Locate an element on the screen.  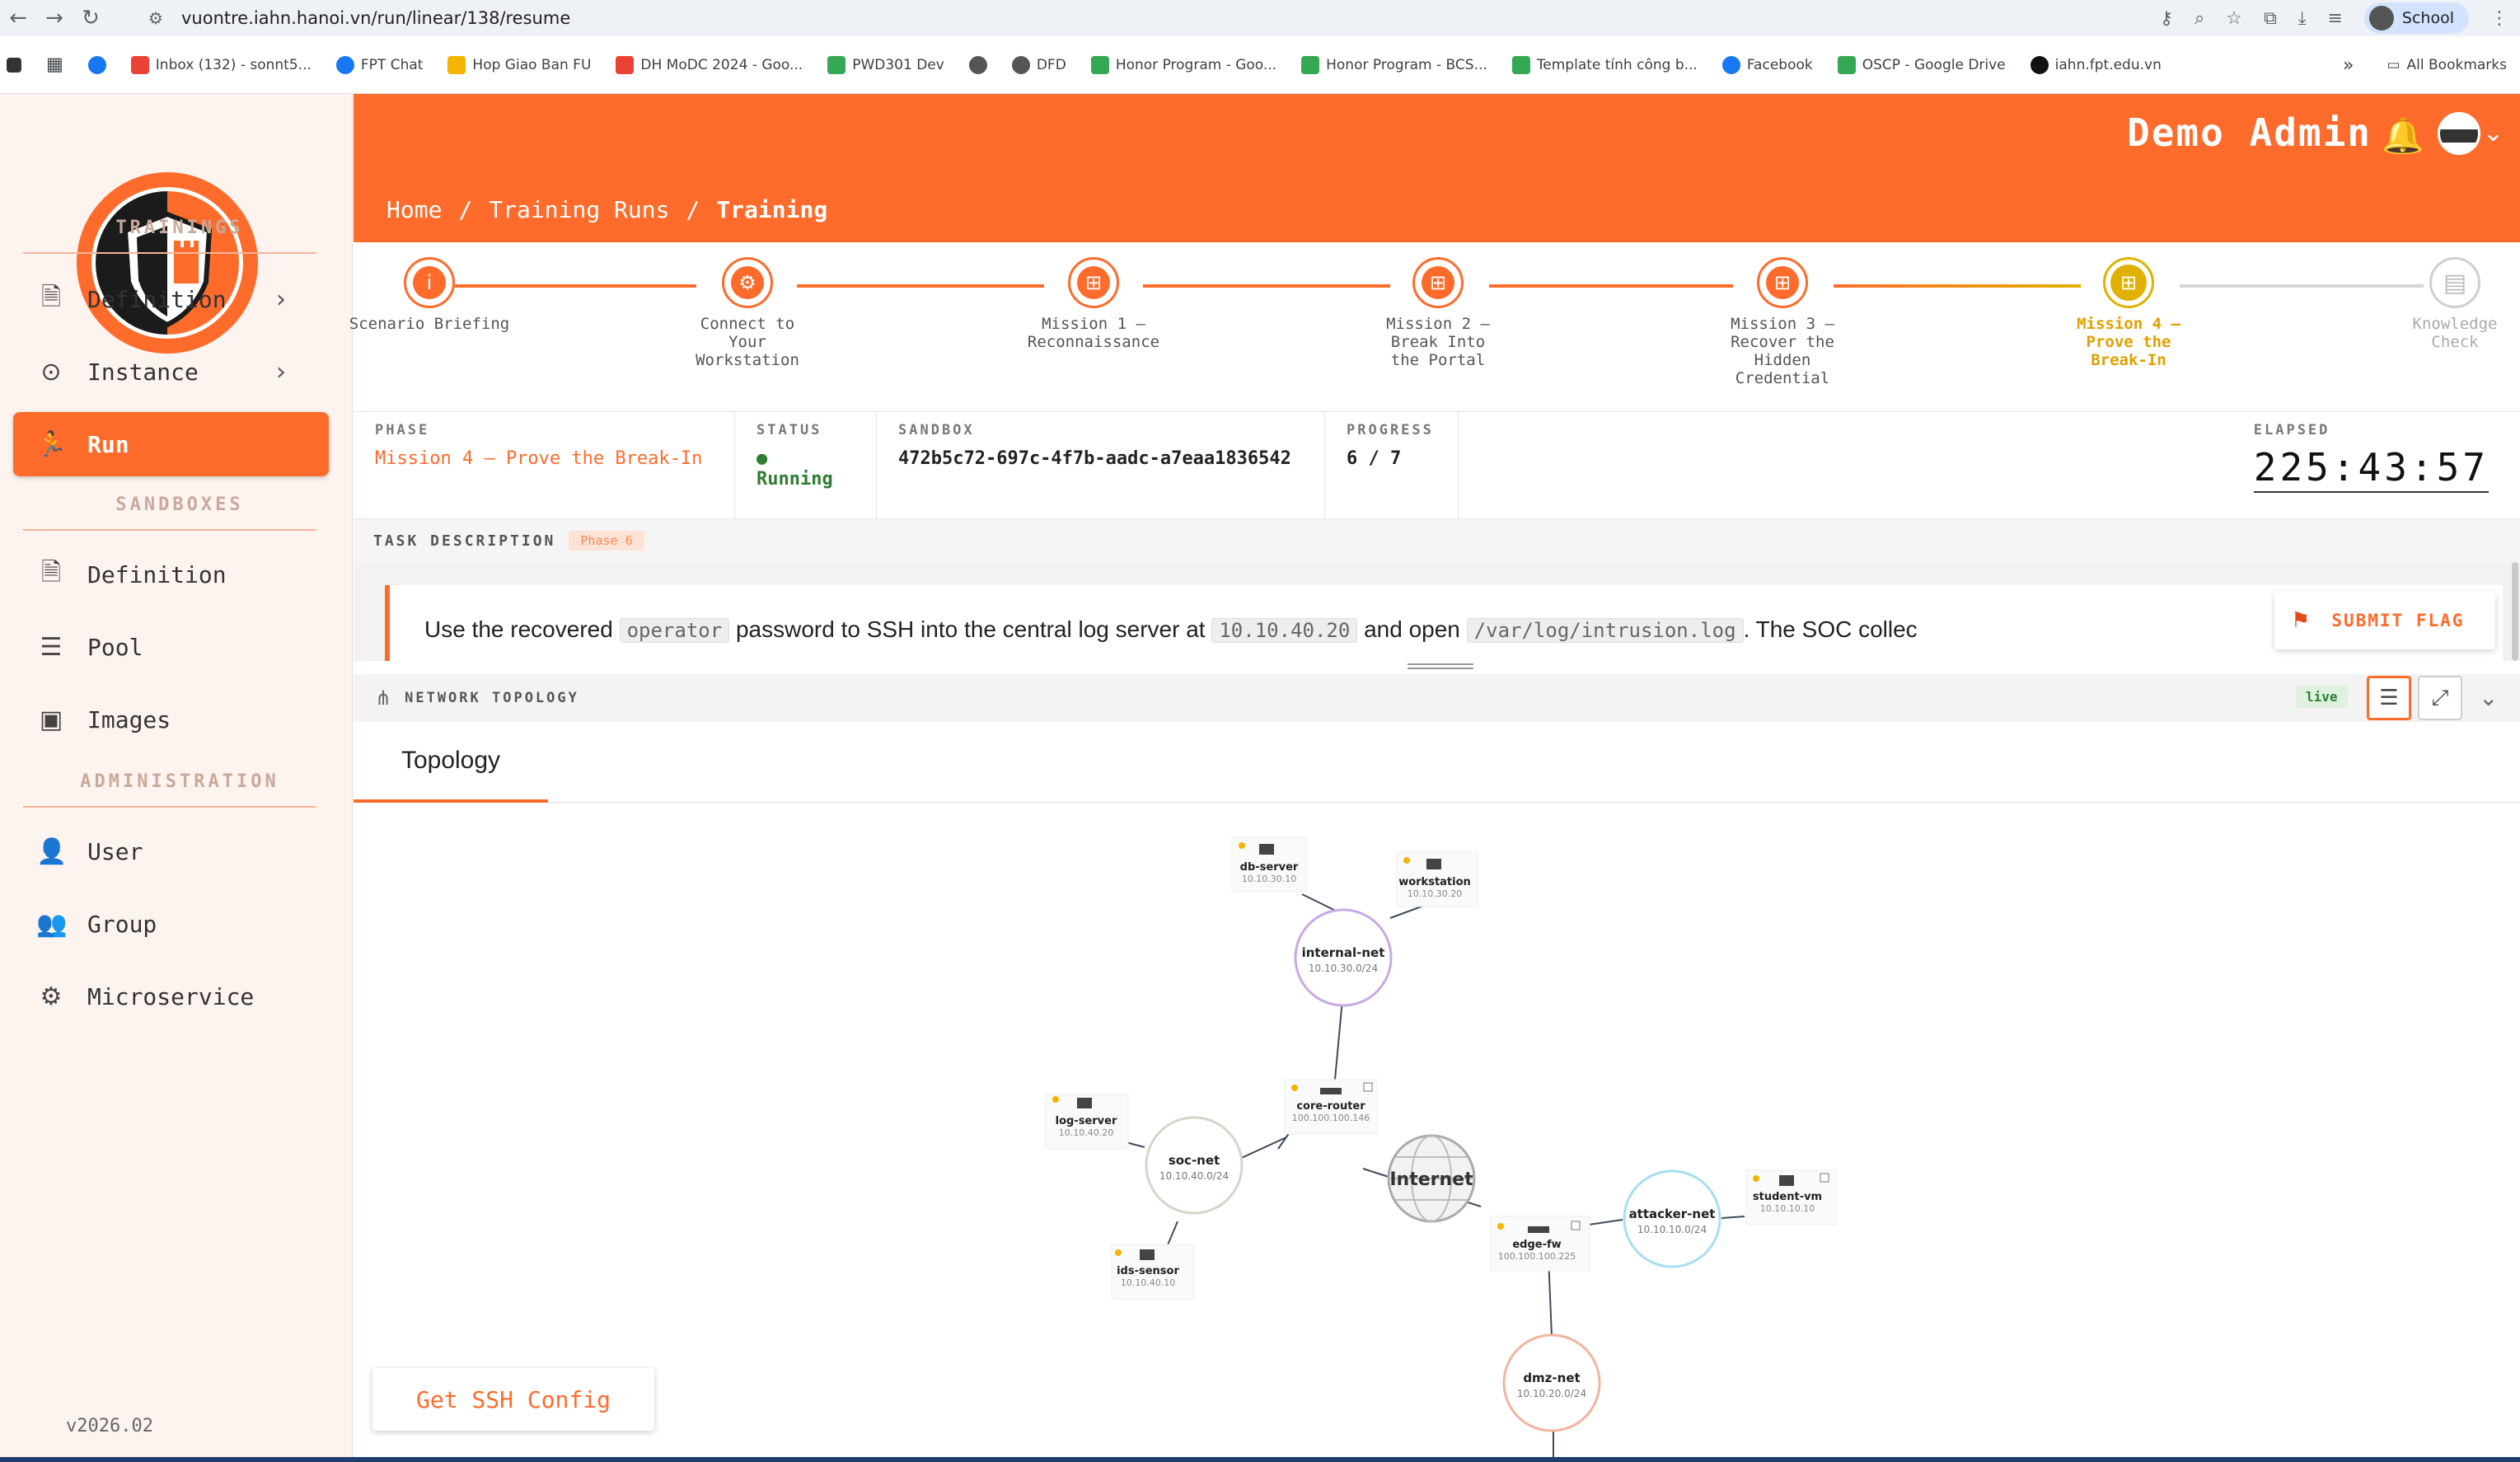
sidebar-item-training-definition: 🗎 Definition › is located at coordinates (171, 299).